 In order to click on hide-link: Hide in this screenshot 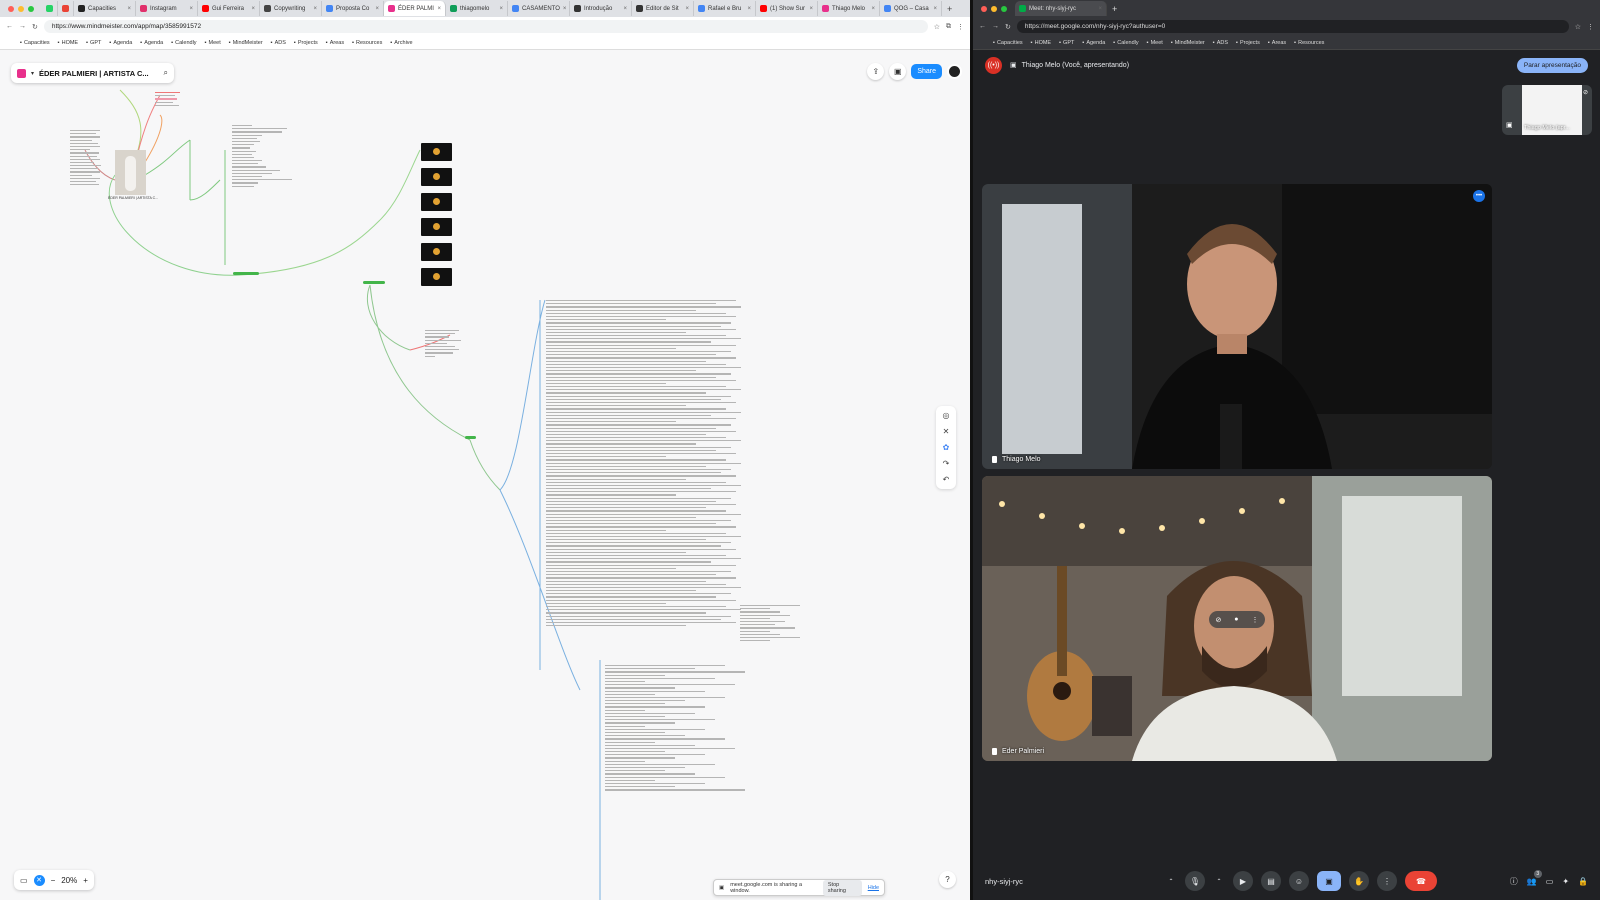, I will do `click(873, 888)`.